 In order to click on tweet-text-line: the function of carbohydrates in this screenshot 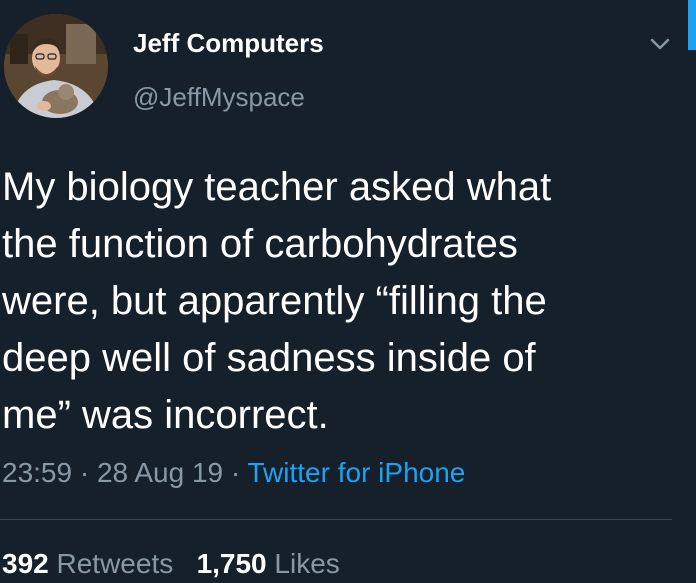, I will do `click(260, 244)`.